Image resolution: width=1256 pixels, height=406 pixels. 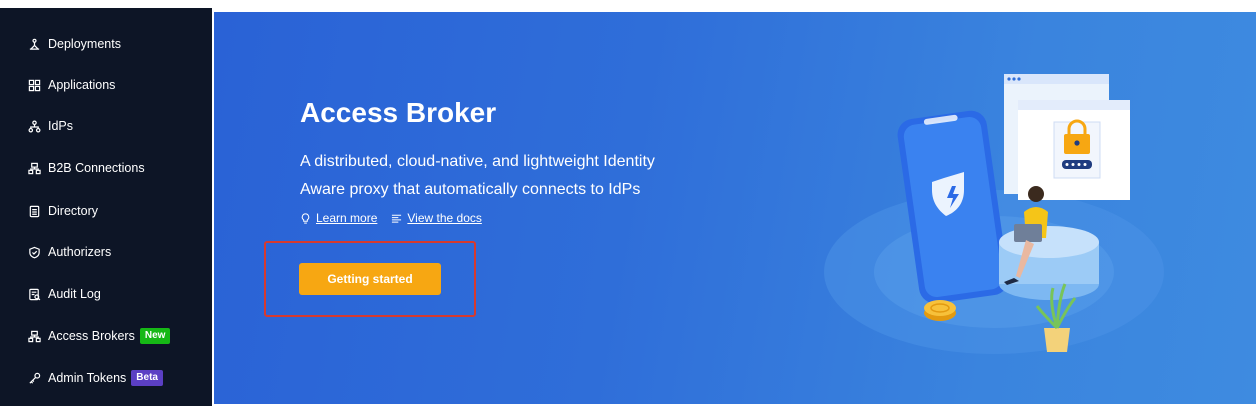 I want to click on sidebar-item-audit-log: Audit Log, so click(x=64, y=294).